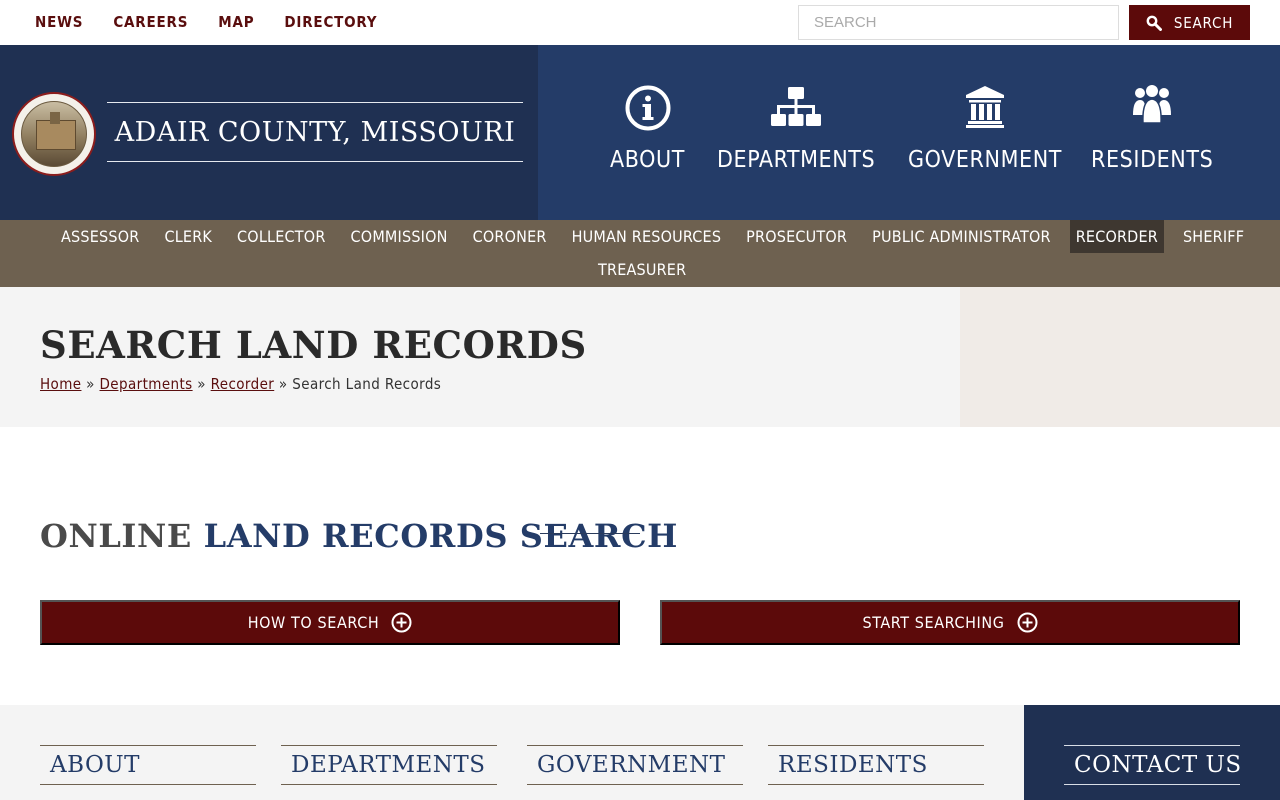 The width and height of the screenshot is (1280, 800). Describe the element at coordinates (116, 536) in the screenshot. I see `section-title-part1: ONLINE` at that location.